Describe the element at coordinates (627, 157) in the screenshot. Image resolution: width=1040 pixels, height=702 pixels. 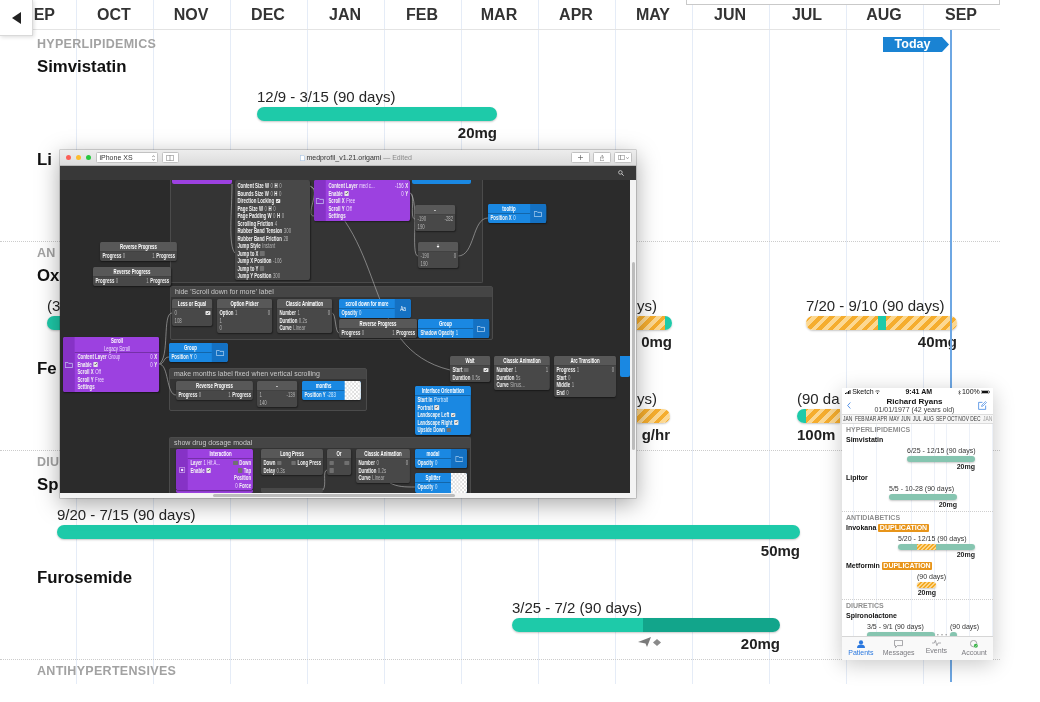
I see `caret-down-icon` at that location.